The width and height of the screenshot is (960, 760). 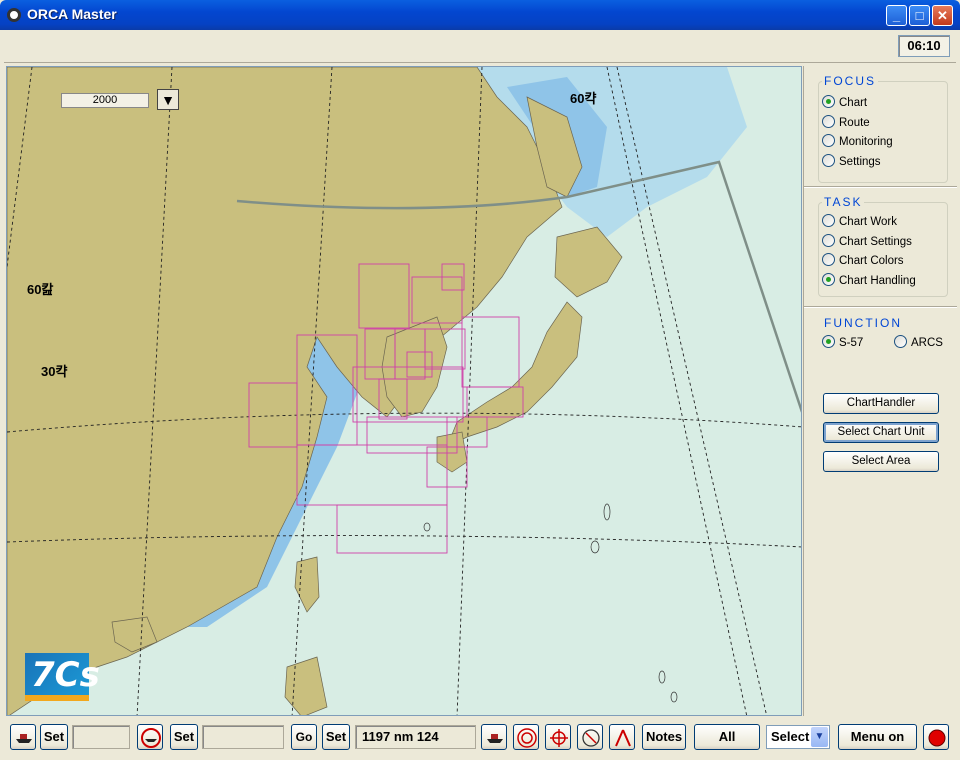 I want to click on minimize-button: _, so click(x=896, y=15).